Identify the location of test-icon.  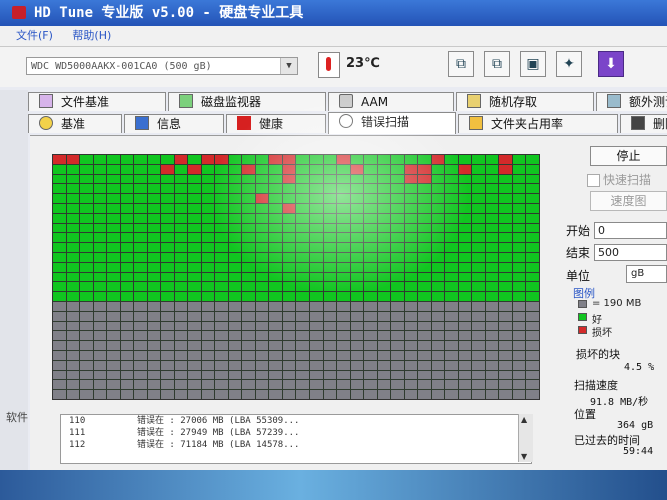
(614, 101).